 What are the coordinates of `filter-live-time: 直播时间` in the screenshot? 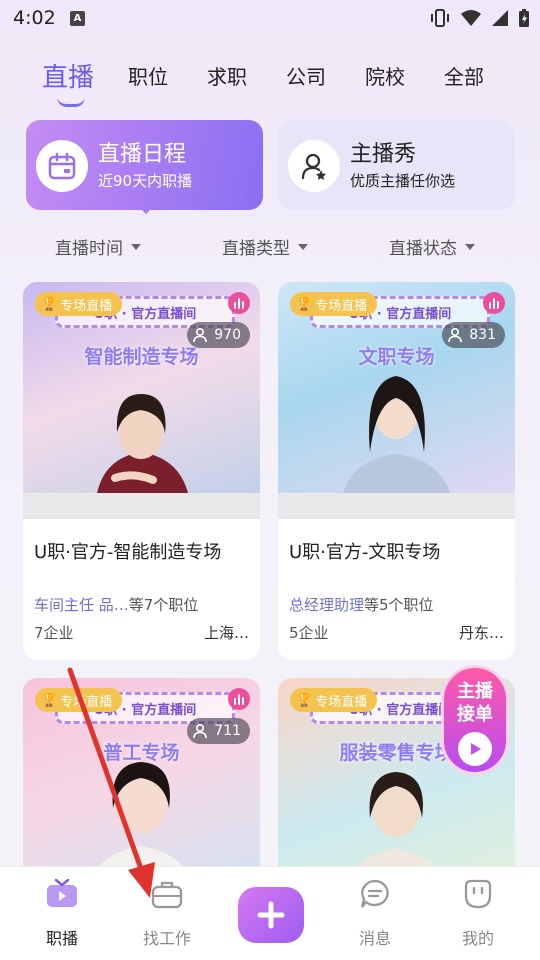 It's located at (98, 246).